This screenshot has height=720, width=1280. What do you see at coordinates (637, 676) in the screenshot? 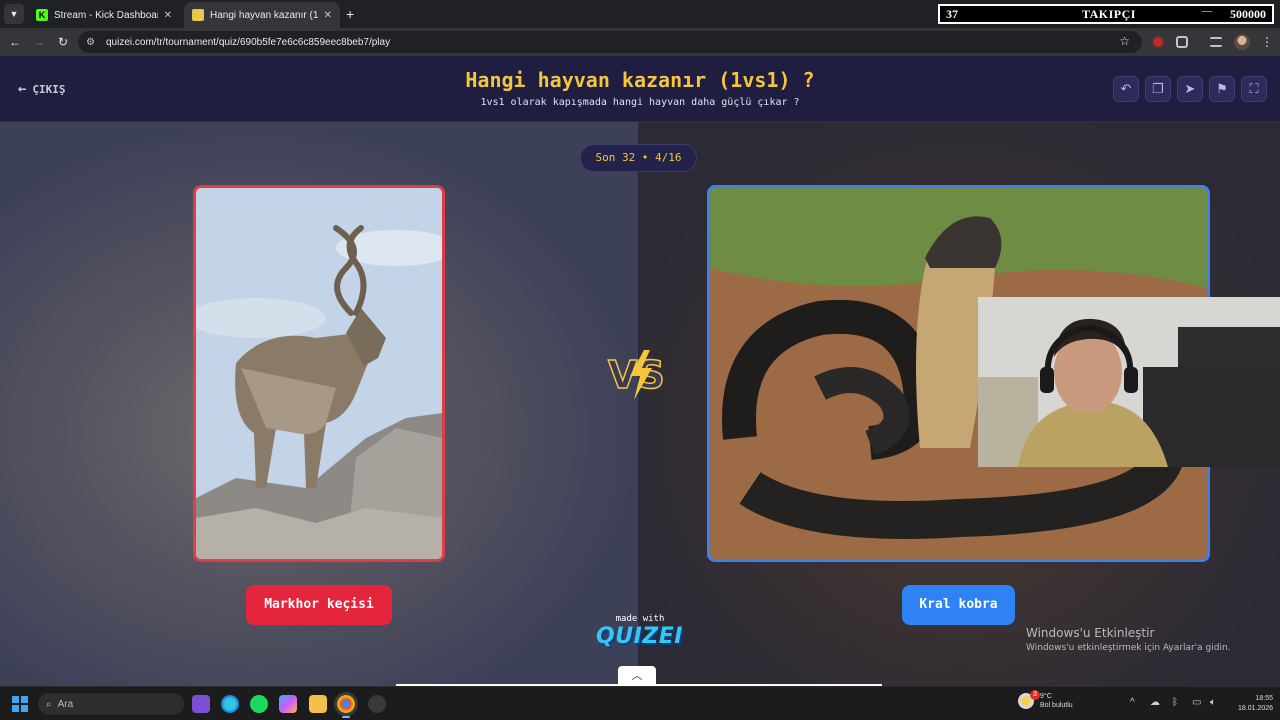
I see `chevron-up-icon: ︿` at bounding box center [637, 676].